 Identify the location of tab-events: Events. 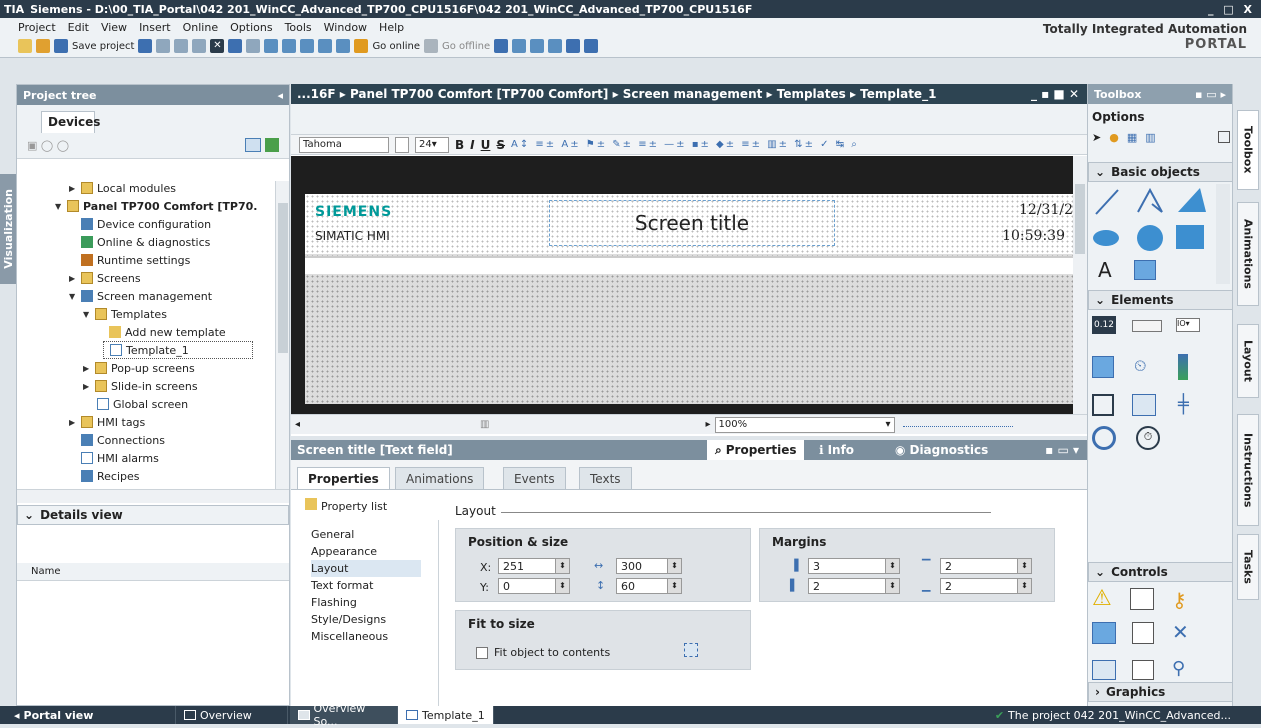
(534, 478).